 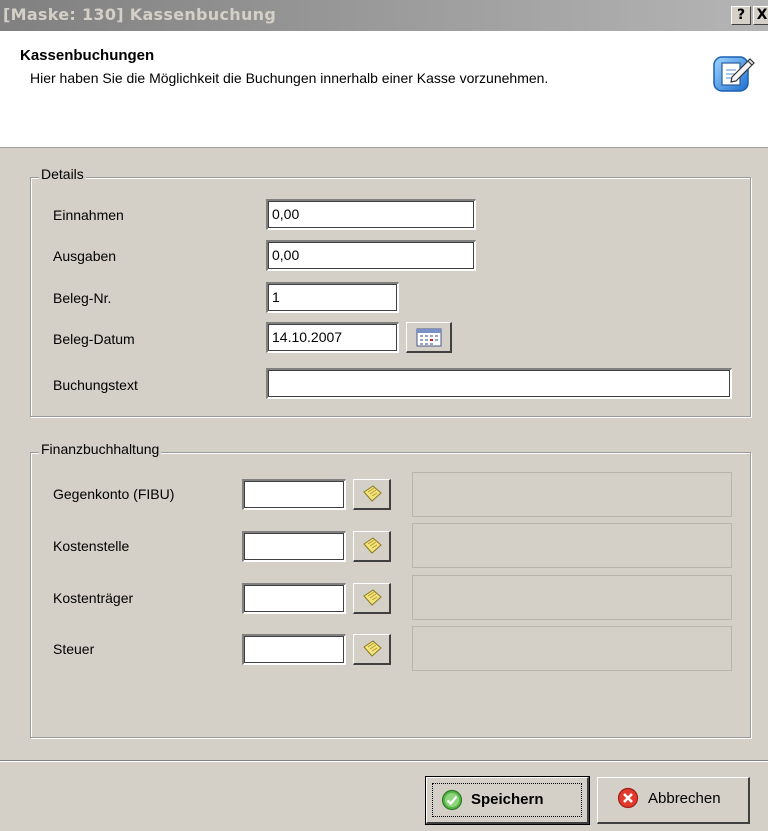 What do you see at coordinates (572, 597) in the screenshot?
I see `kostentraeger-description` at bounding box center [572, 597].